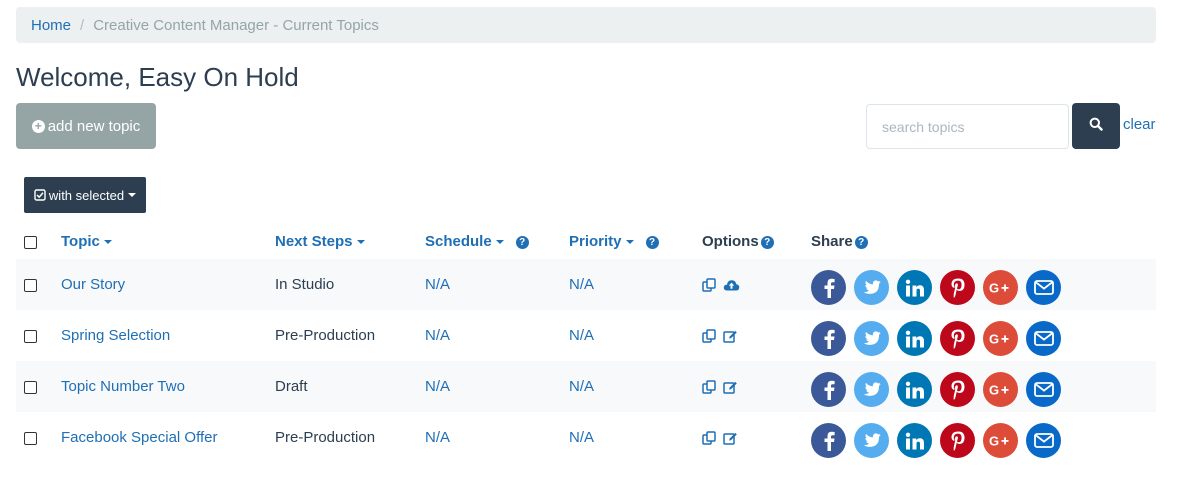 The width and height of the screenshot is (1177, 481). Describe the element at coordinates (80, 241) in the screenshot. I see `topic-header-label: Topic` at that location.